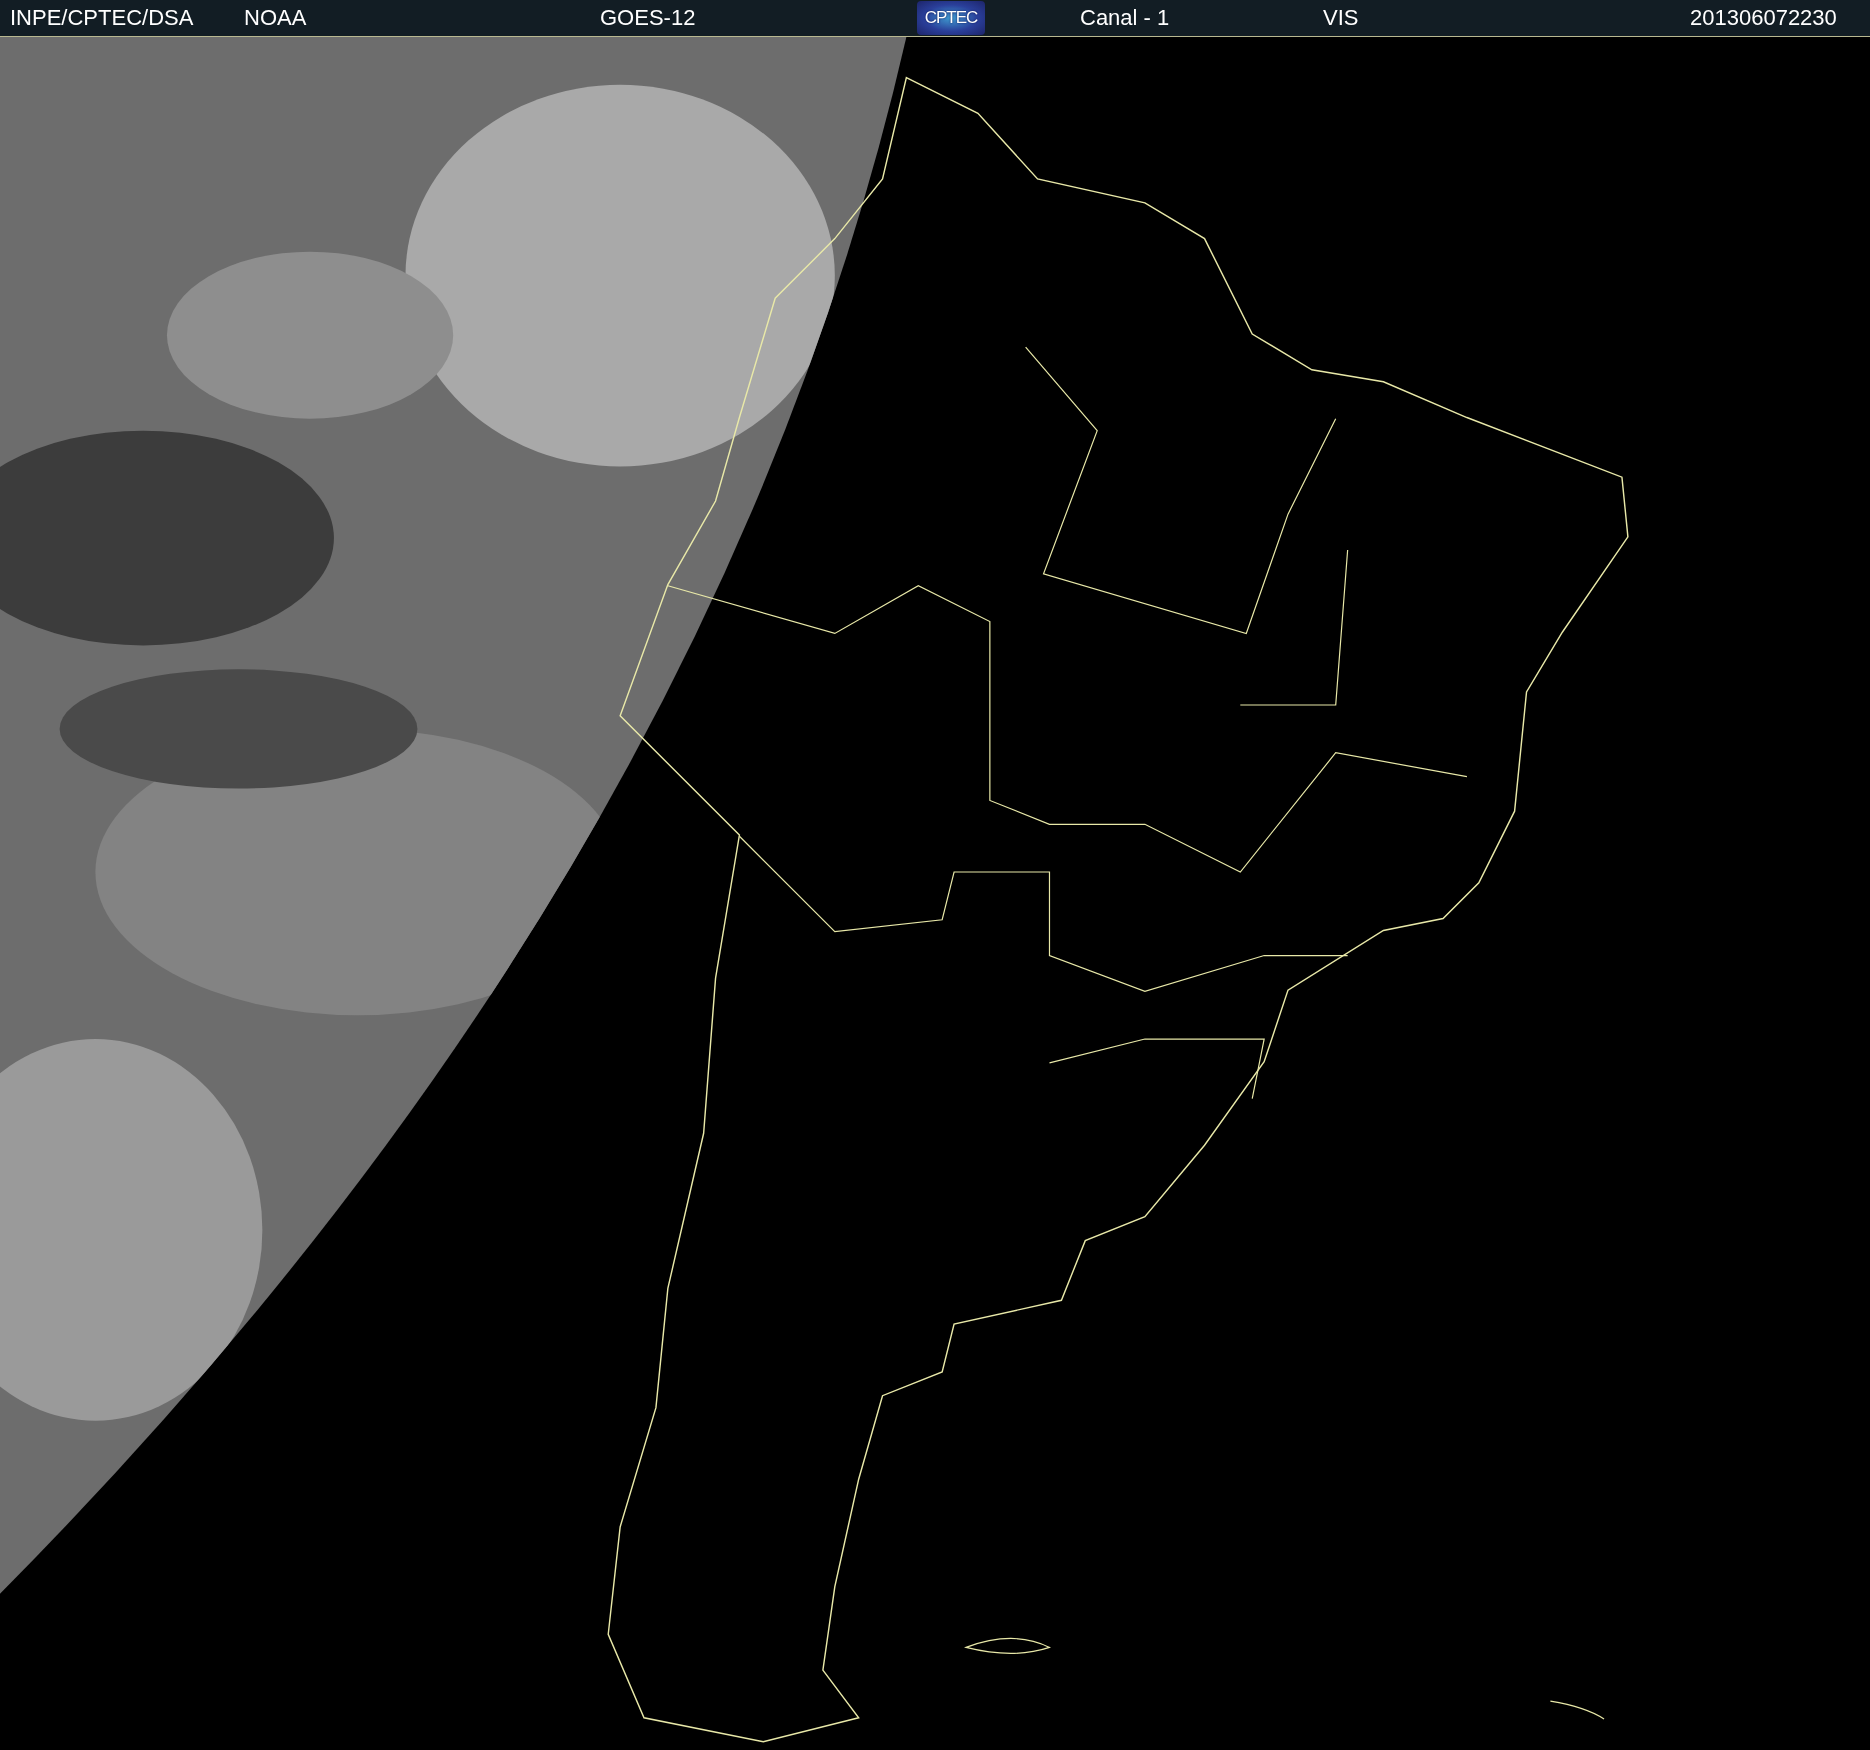 Image resolution: width=1870 pixels, height=1750 pixels. I want to click on source-label: INPE/CPTEC/DSA, so click(102, 18).